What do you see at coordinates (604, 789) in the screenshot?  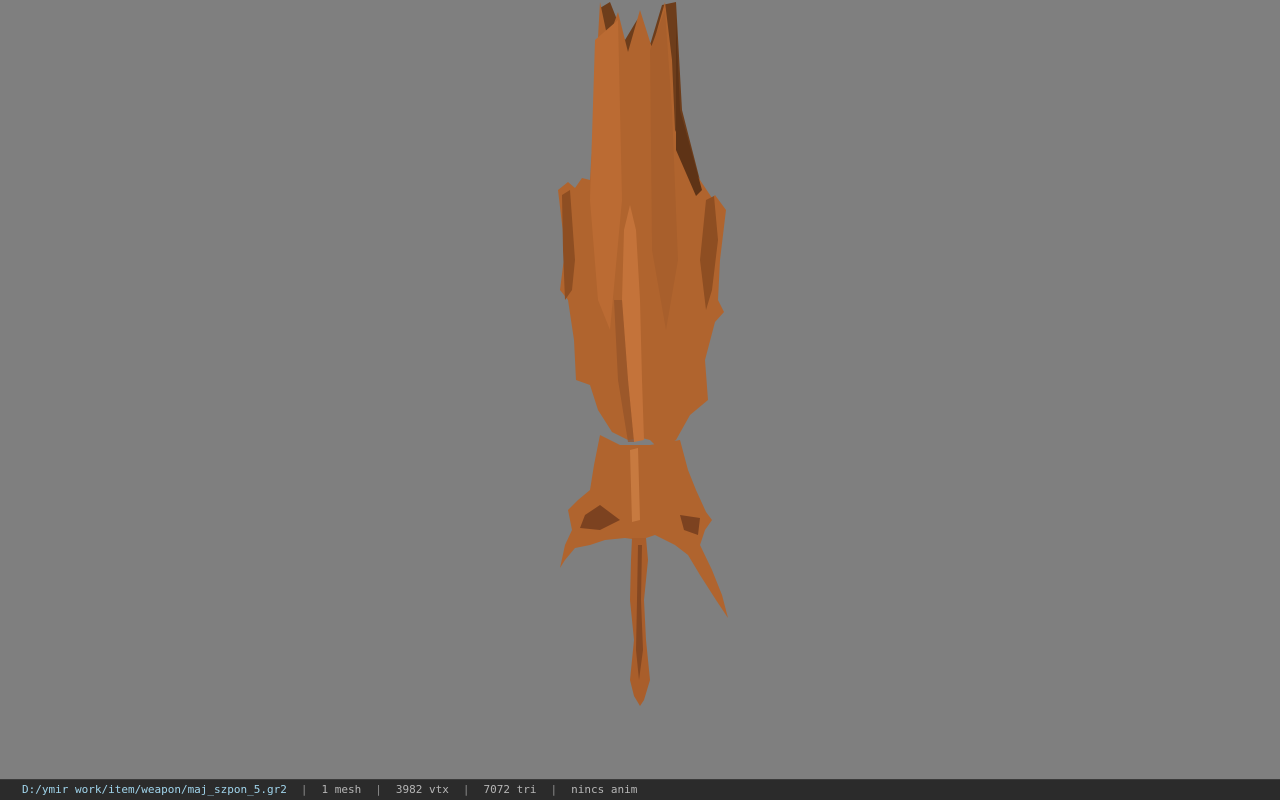 I see `anim-status: nincs anim` at bounding box center [604, 789].